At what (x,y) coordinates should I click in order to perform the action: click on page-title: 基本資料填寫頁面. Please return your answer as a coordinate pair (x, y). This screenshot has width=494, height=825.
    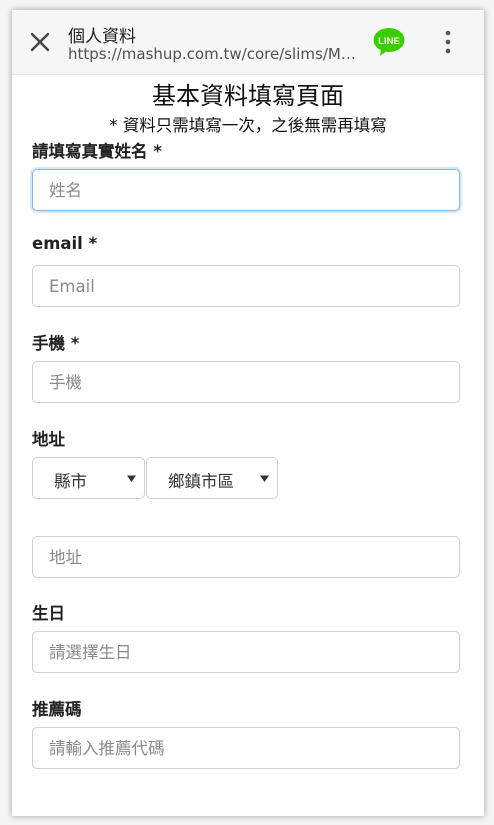
    Looking at the image, I should click on (248, 96).